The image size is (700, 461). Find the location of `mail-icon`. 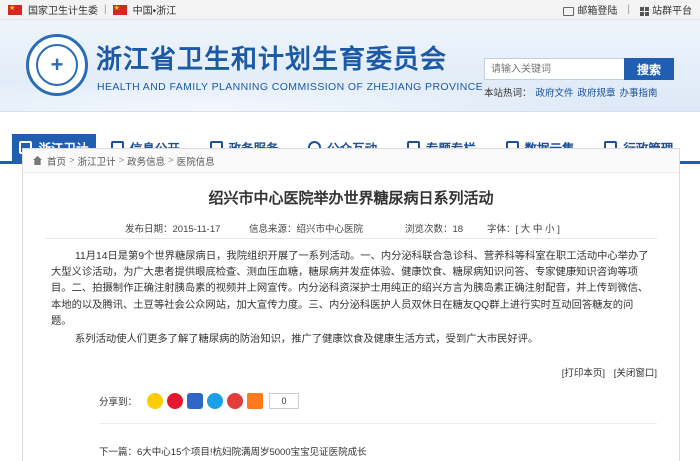

mail-icon is located at coordinates (569, 11).